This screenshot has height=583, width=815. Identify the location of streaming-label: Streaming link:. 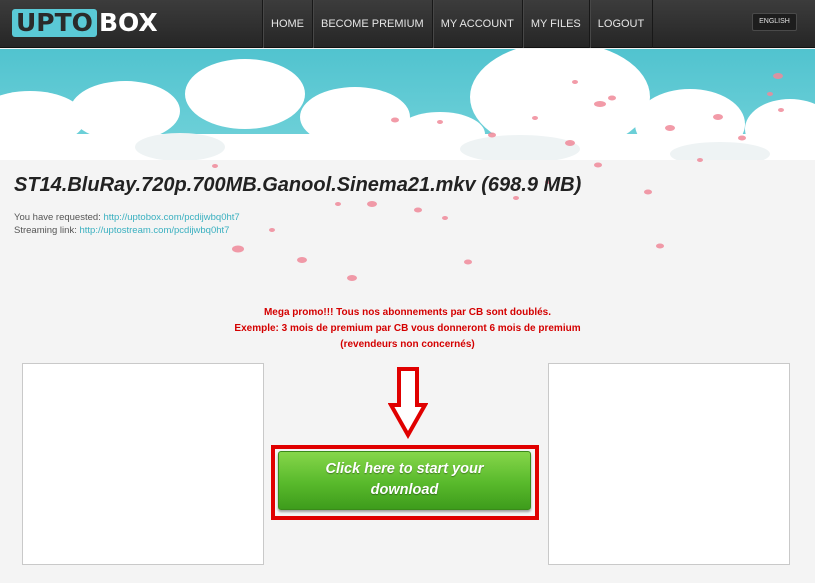
(45, 230).